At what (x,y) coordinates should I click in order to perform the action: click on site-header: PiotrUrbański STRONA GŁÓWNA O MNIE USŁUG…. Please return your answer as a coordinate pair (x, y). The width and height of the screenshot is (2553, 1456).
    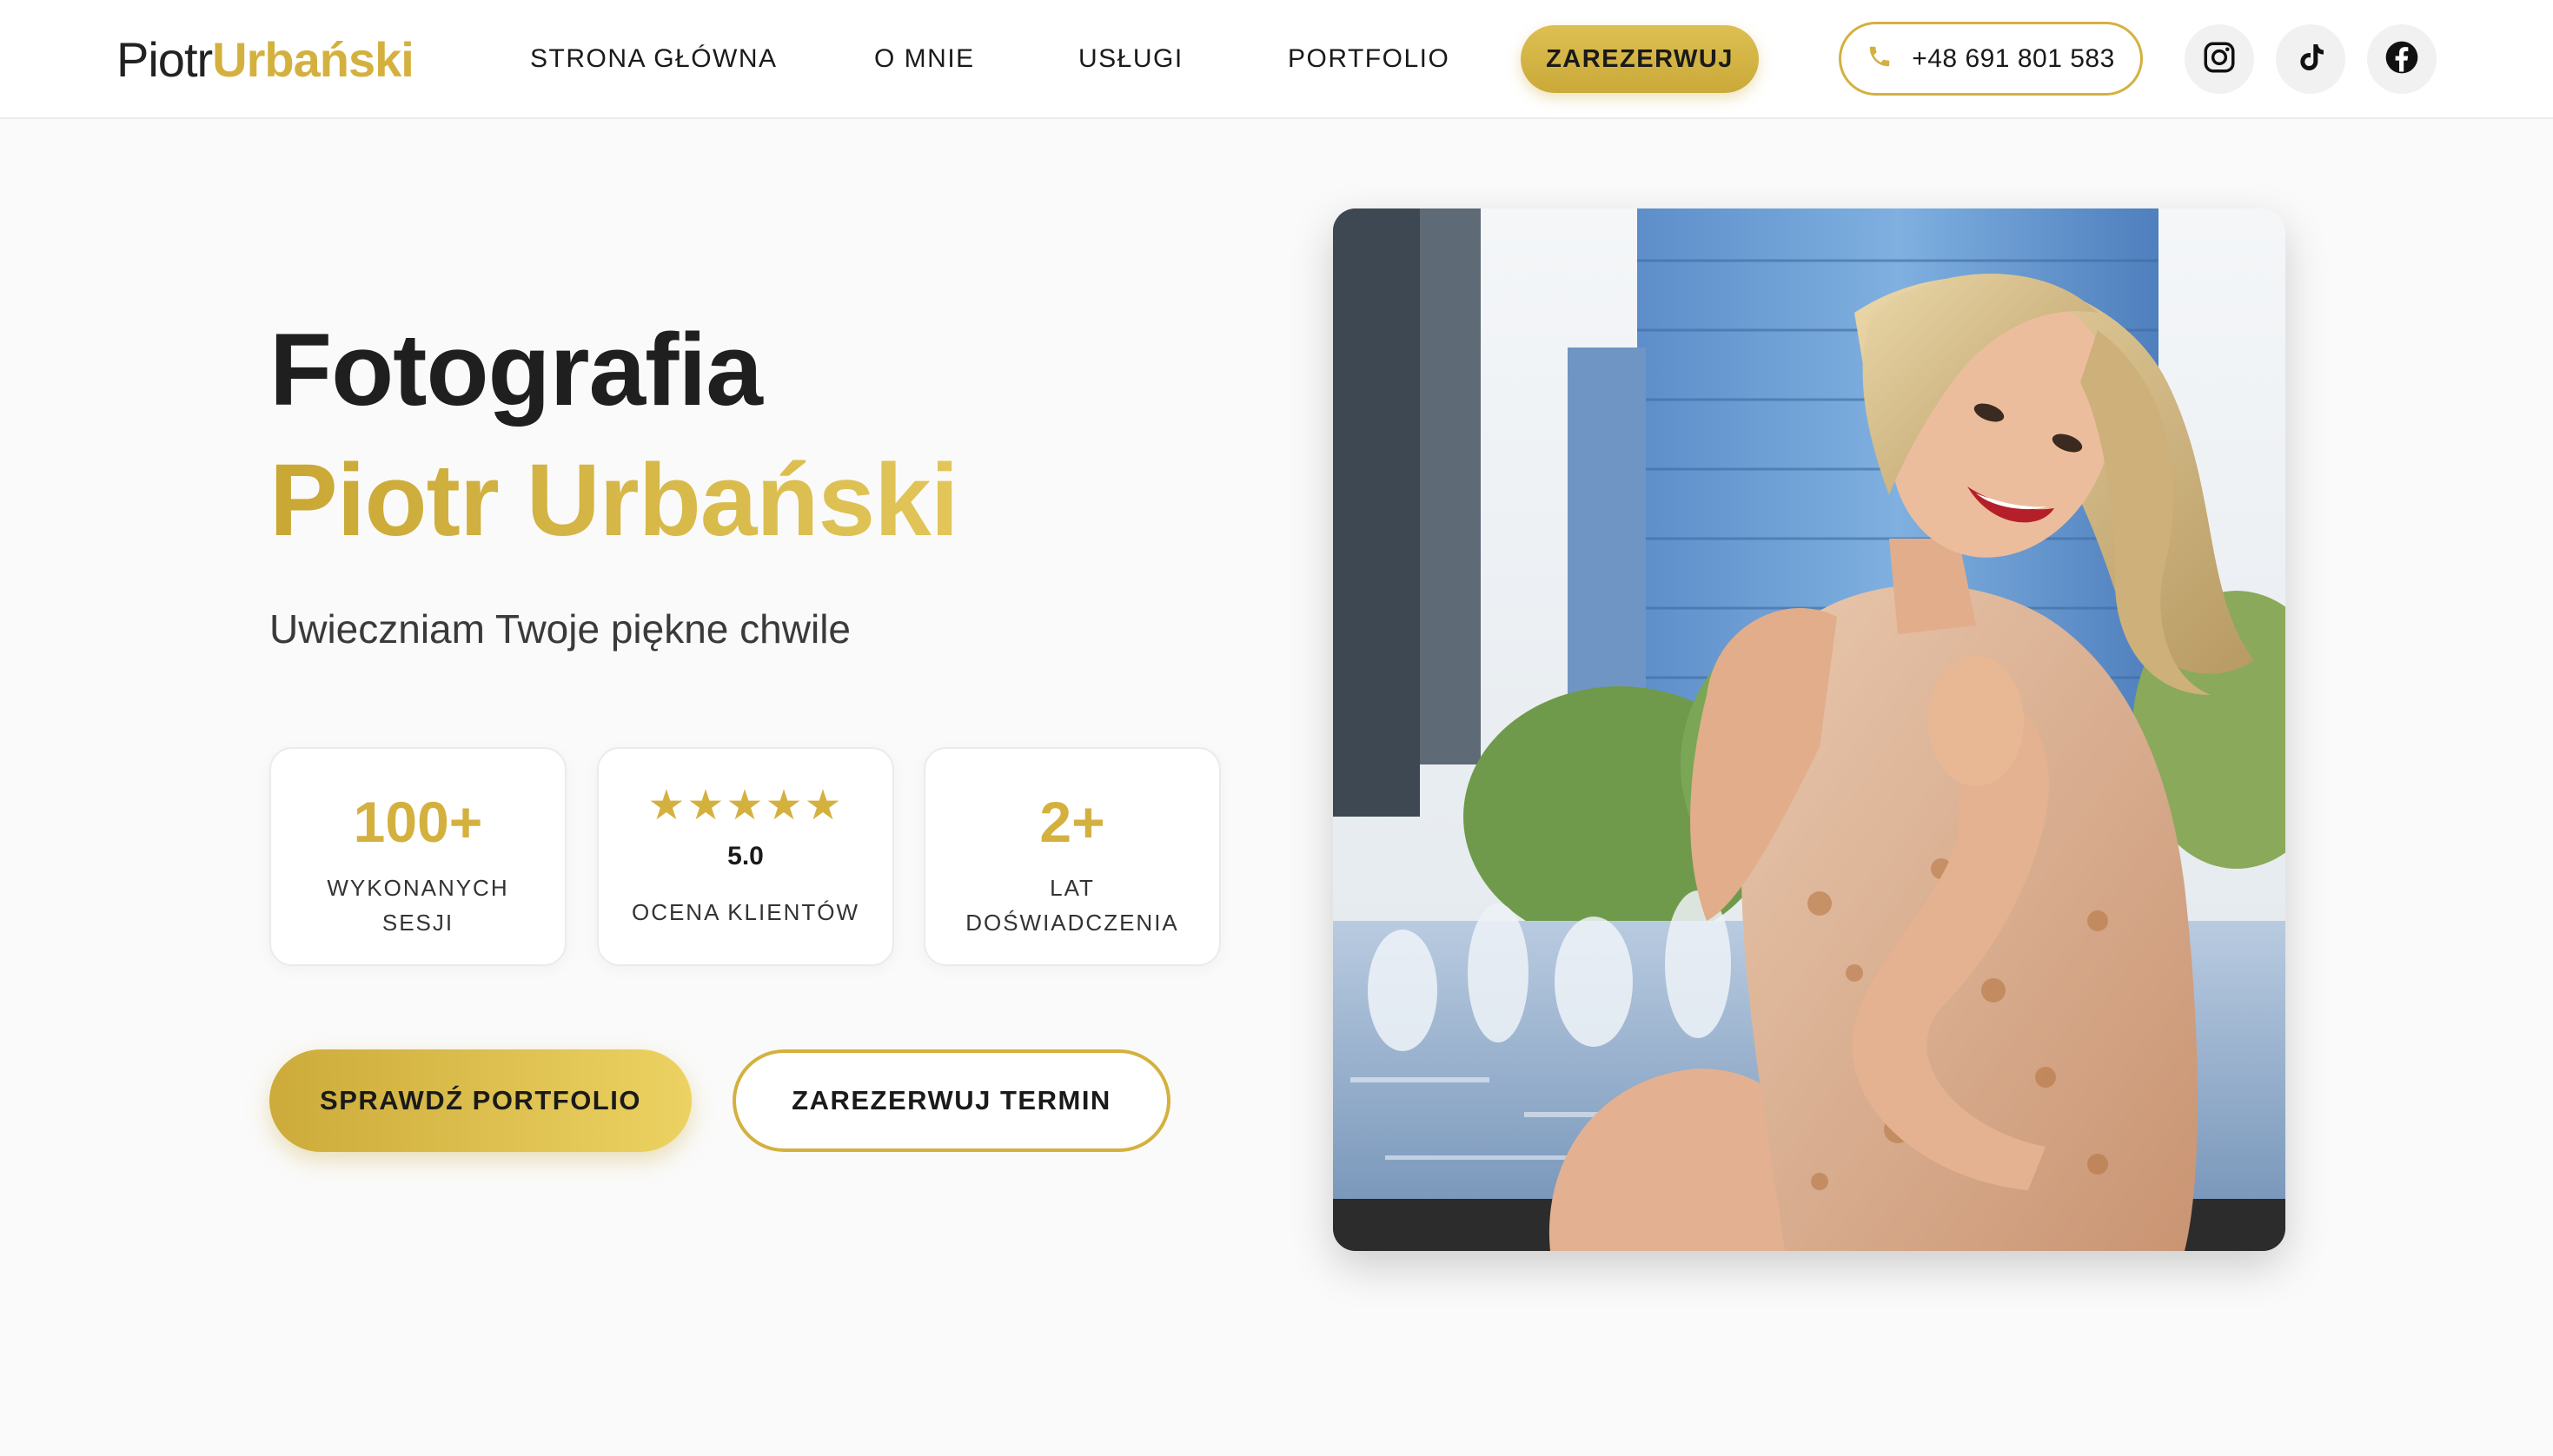
    Looking at the image, I should click on (1276, 59).